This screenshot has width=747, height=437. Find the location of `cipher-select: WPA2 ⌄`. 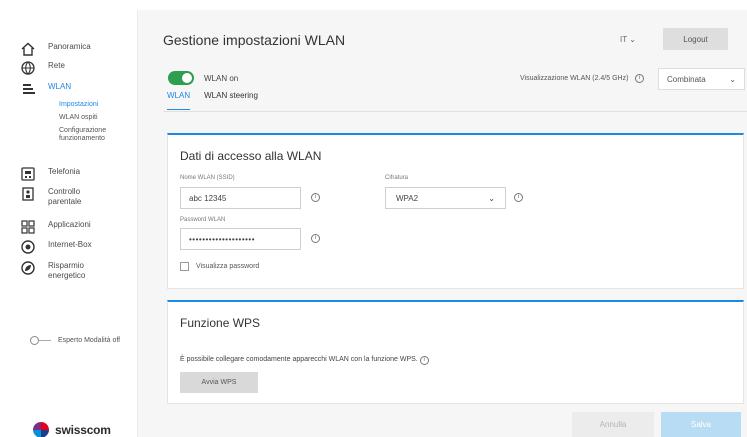

cipher-select: WPA2 ⌄ is located at coordinates (445, 198).